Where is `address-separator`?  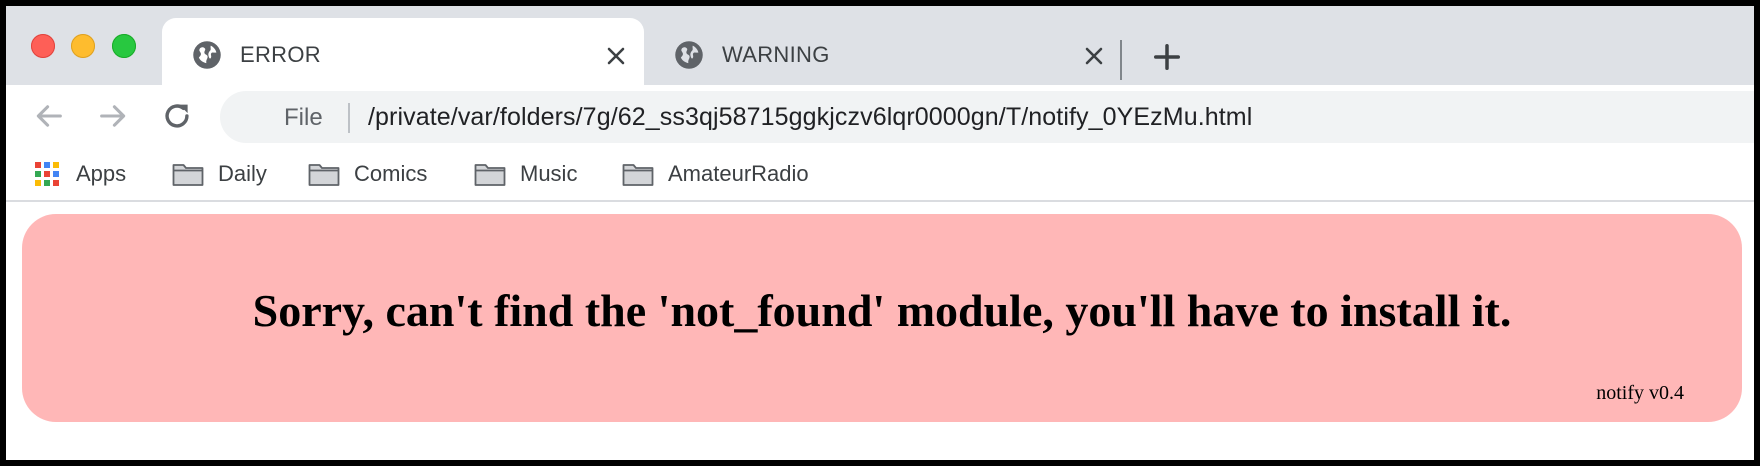 address-separator is located at coordinates (349, 118).